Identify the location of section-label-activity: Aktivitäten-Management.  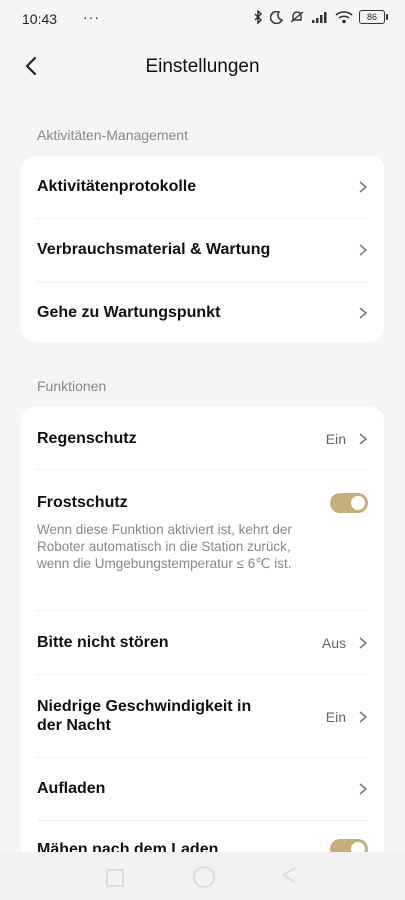
(112, 135).